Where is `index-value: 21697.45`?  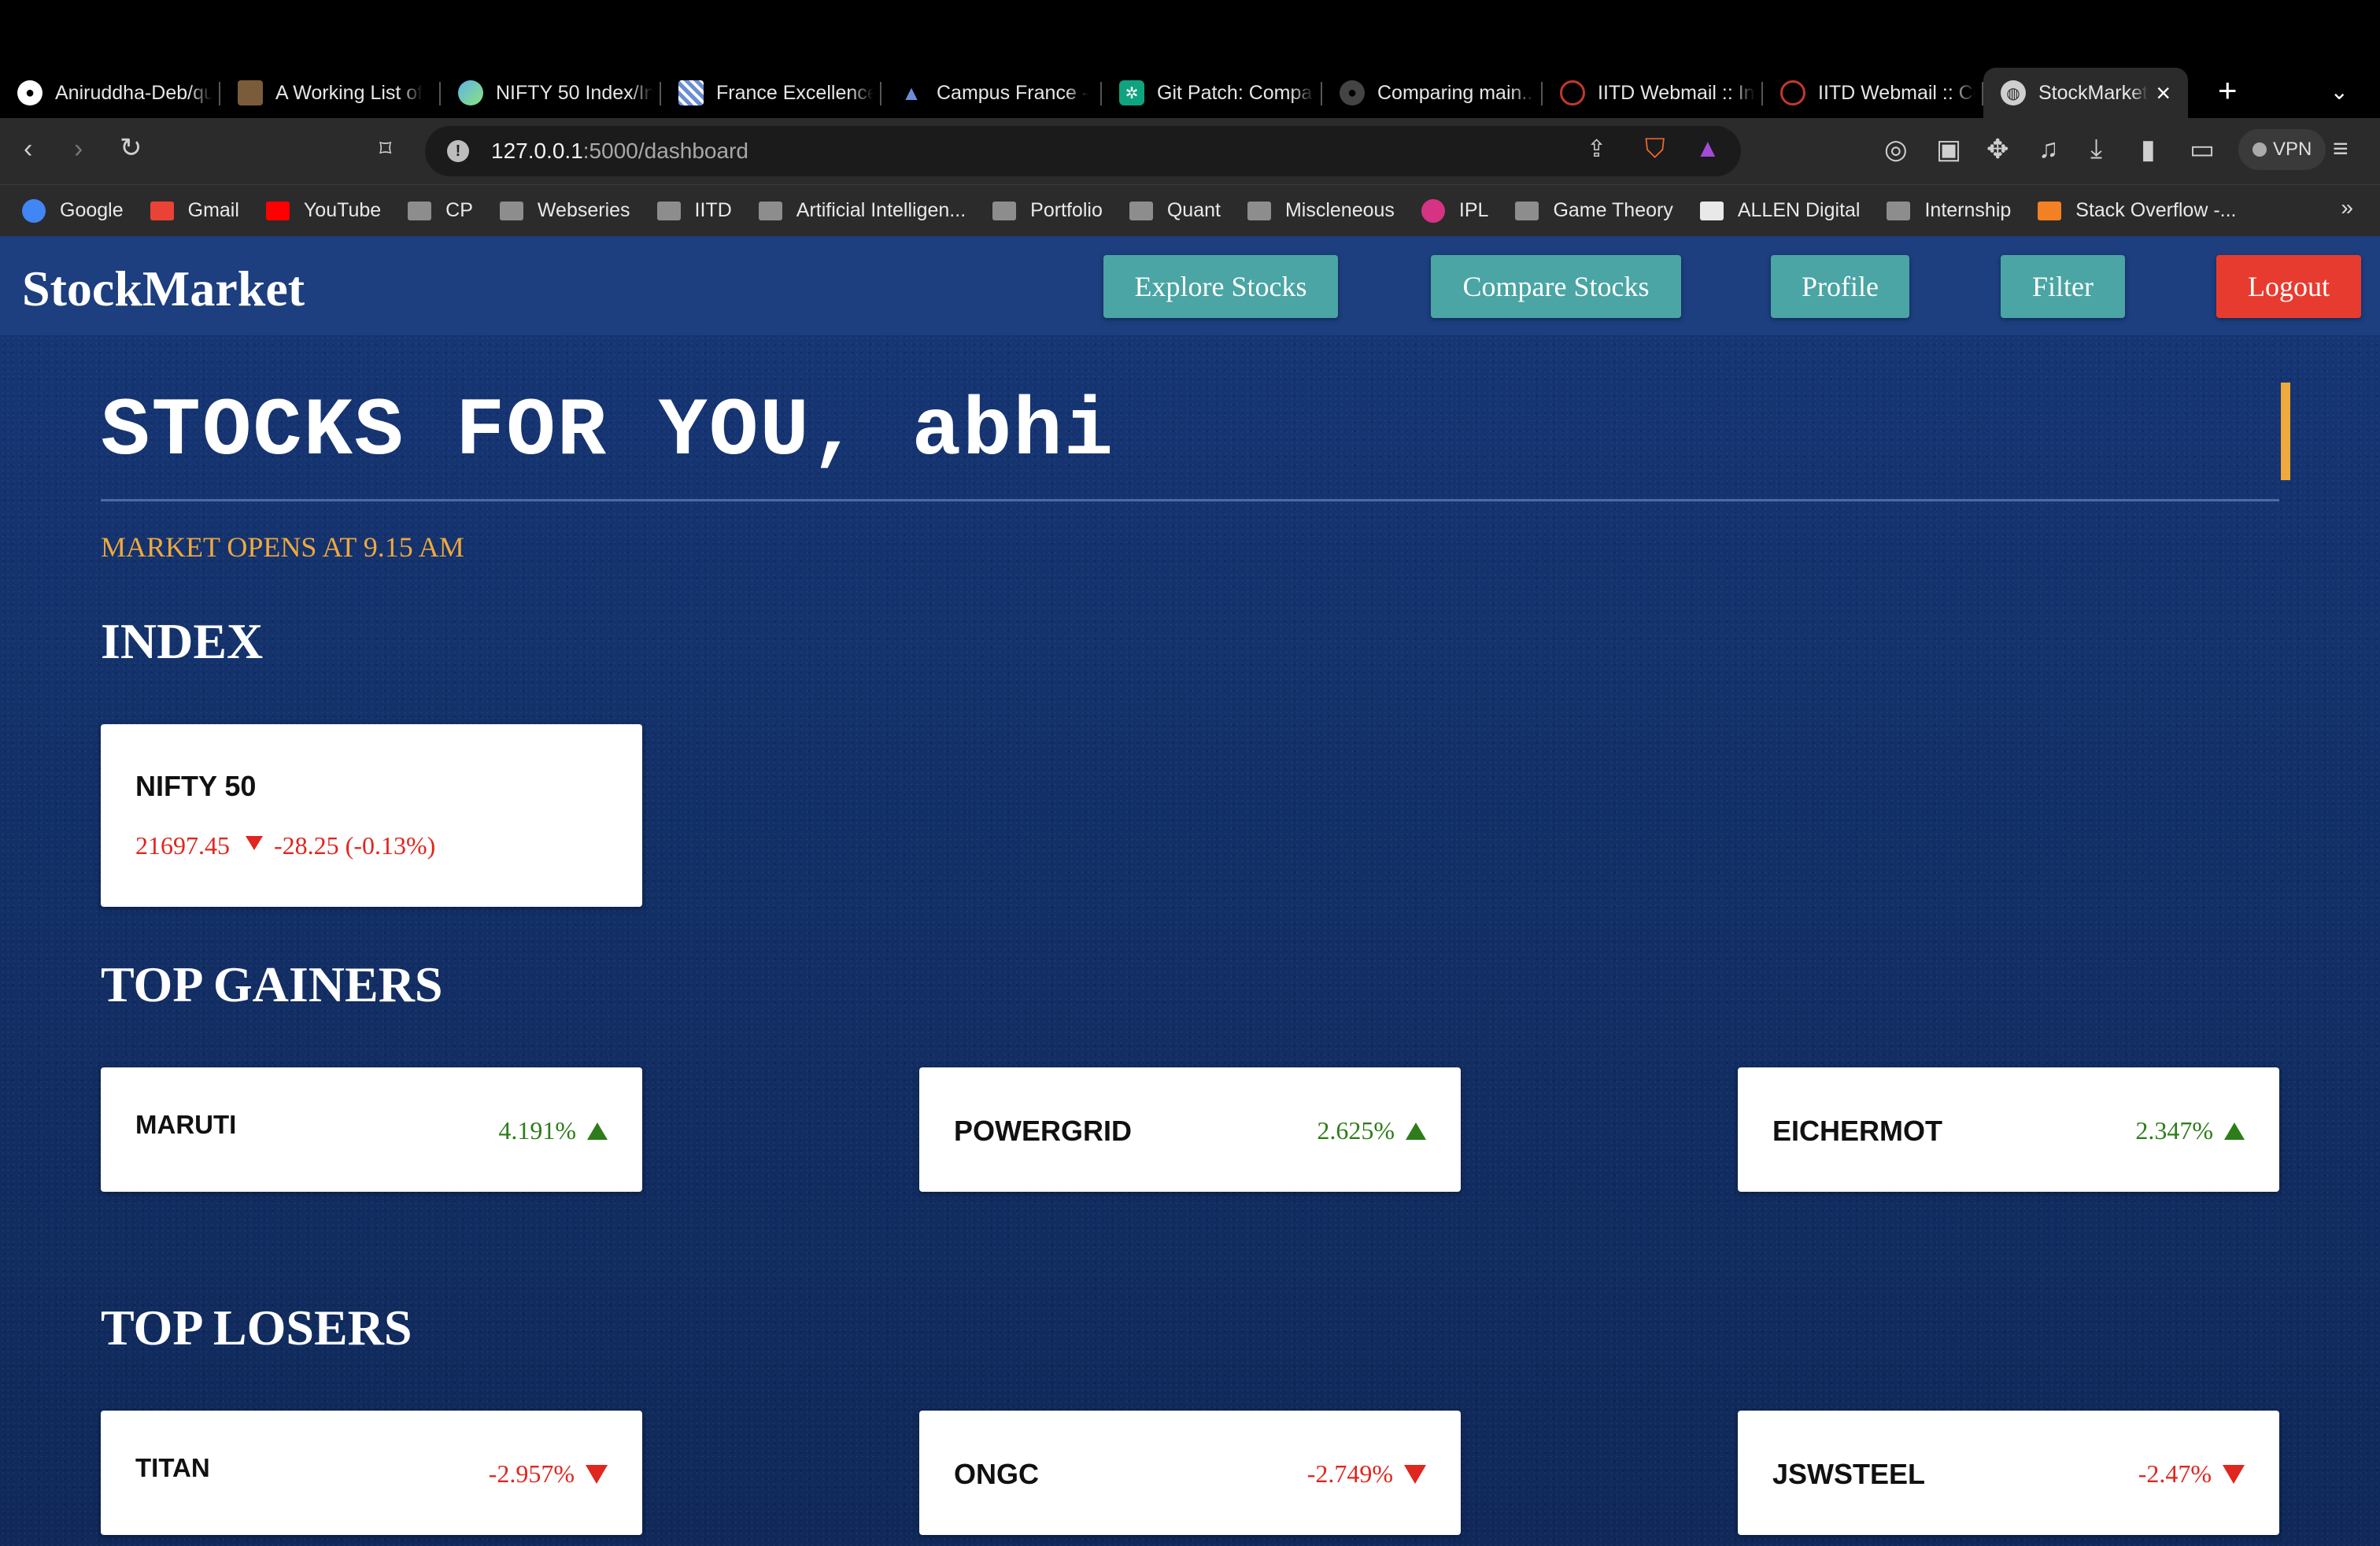
index-value: 21697.45 is located at coordinates (182, 845).